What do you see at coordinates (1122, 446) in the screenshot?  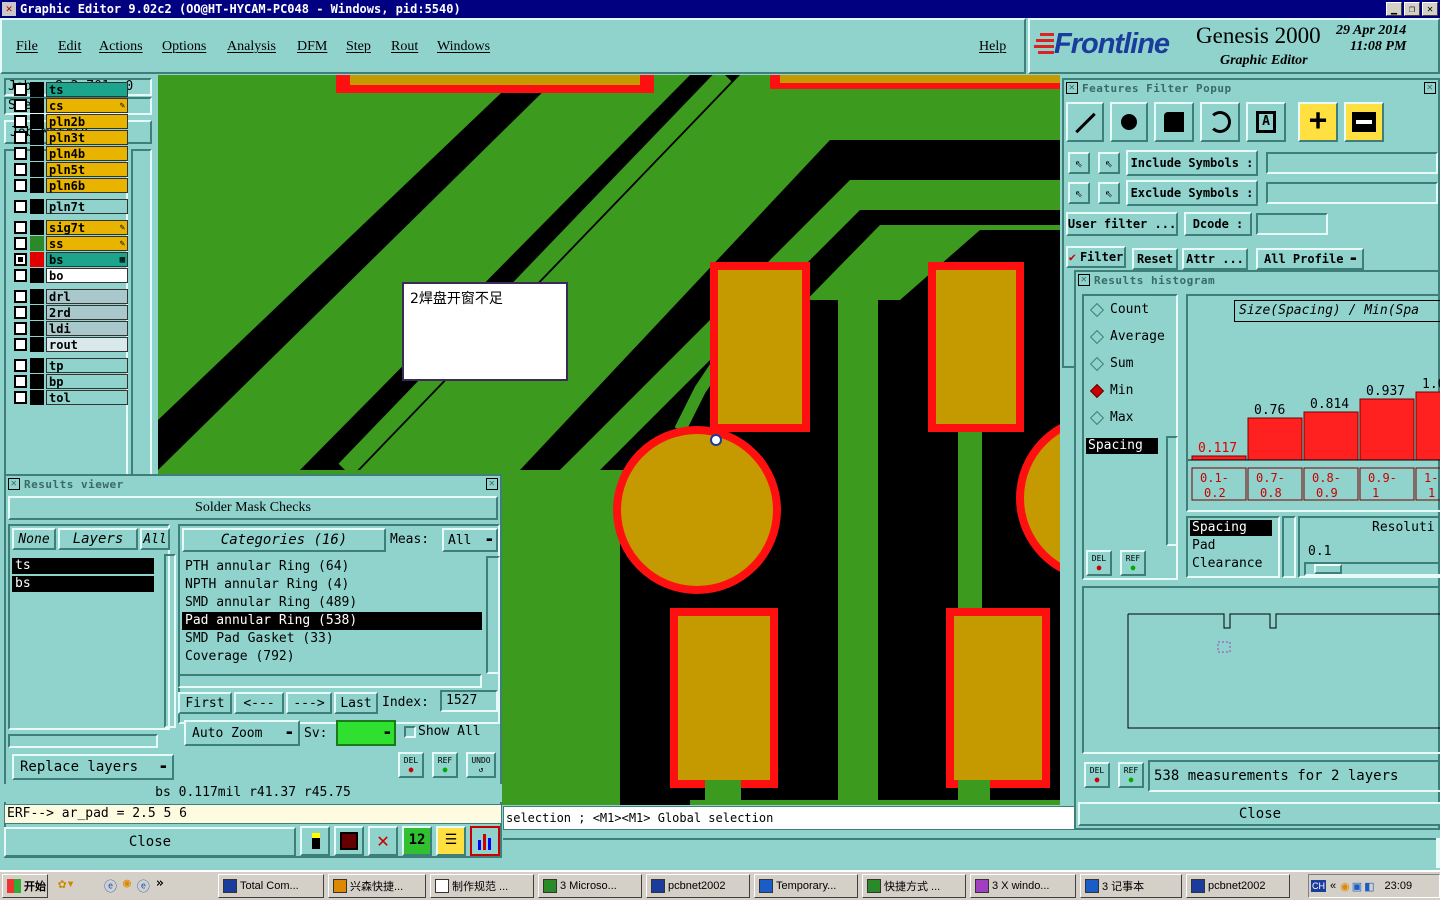 I see `spacing-list-item: Spacing` at bounding box center [1122, 446].